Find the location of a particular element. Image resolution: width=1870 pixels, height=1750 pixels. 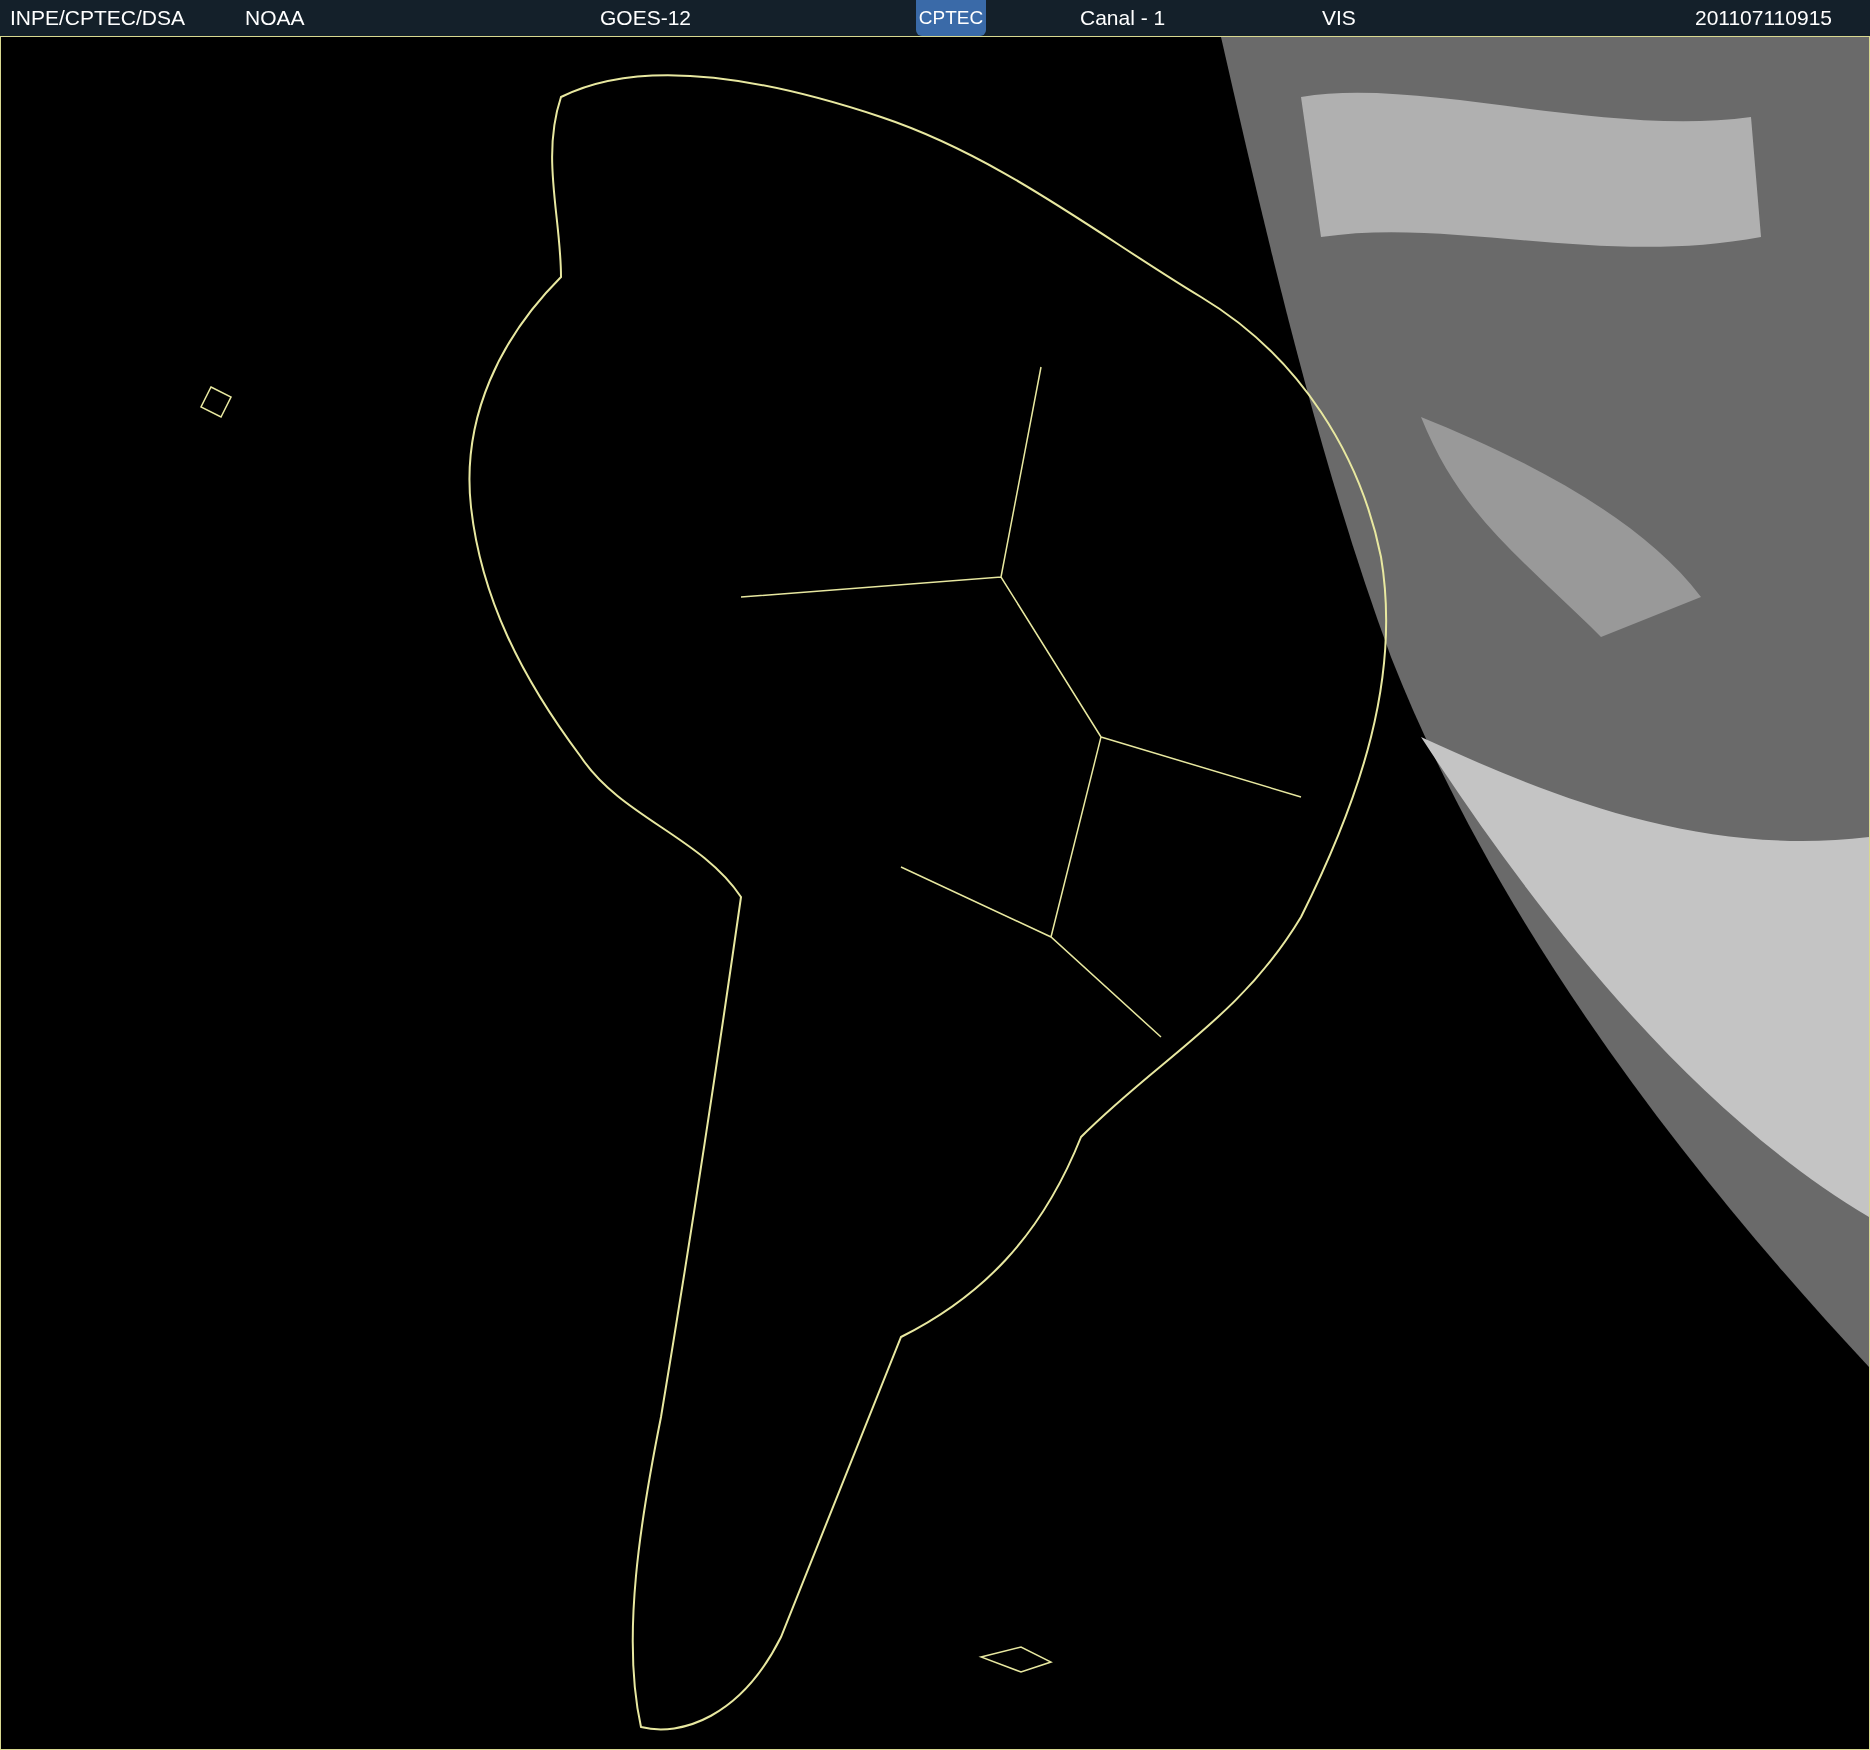

agency-label: NOAA is located at coordinates (275, 18).